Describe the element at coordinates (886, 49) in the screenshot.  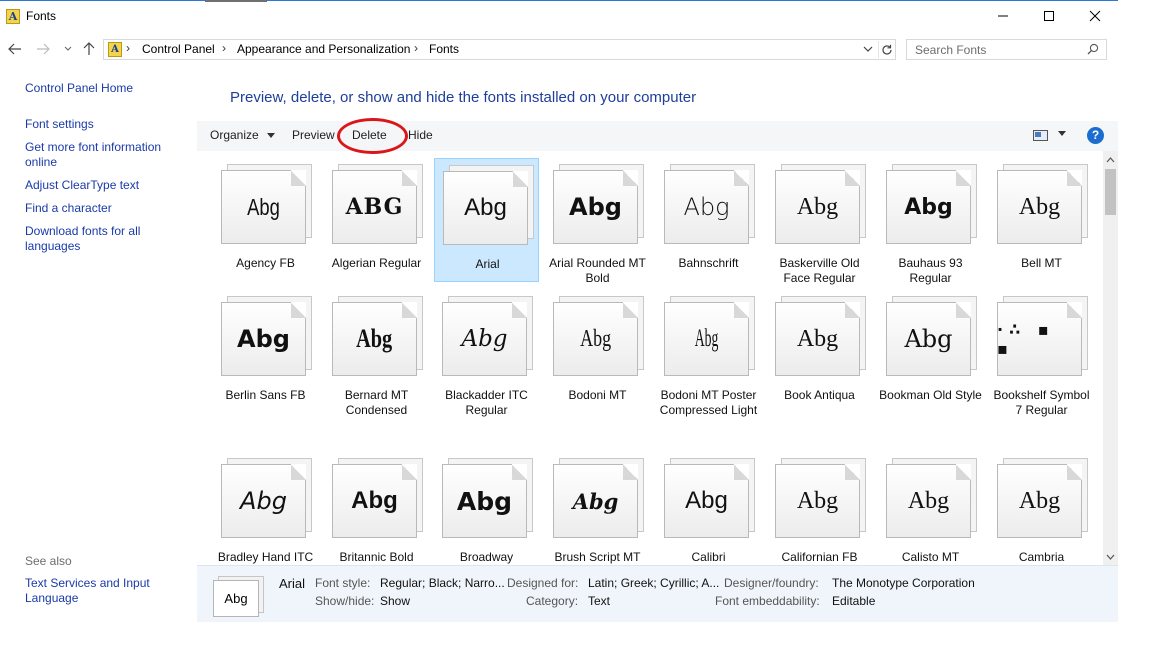
I see `refresh-button` at that location.